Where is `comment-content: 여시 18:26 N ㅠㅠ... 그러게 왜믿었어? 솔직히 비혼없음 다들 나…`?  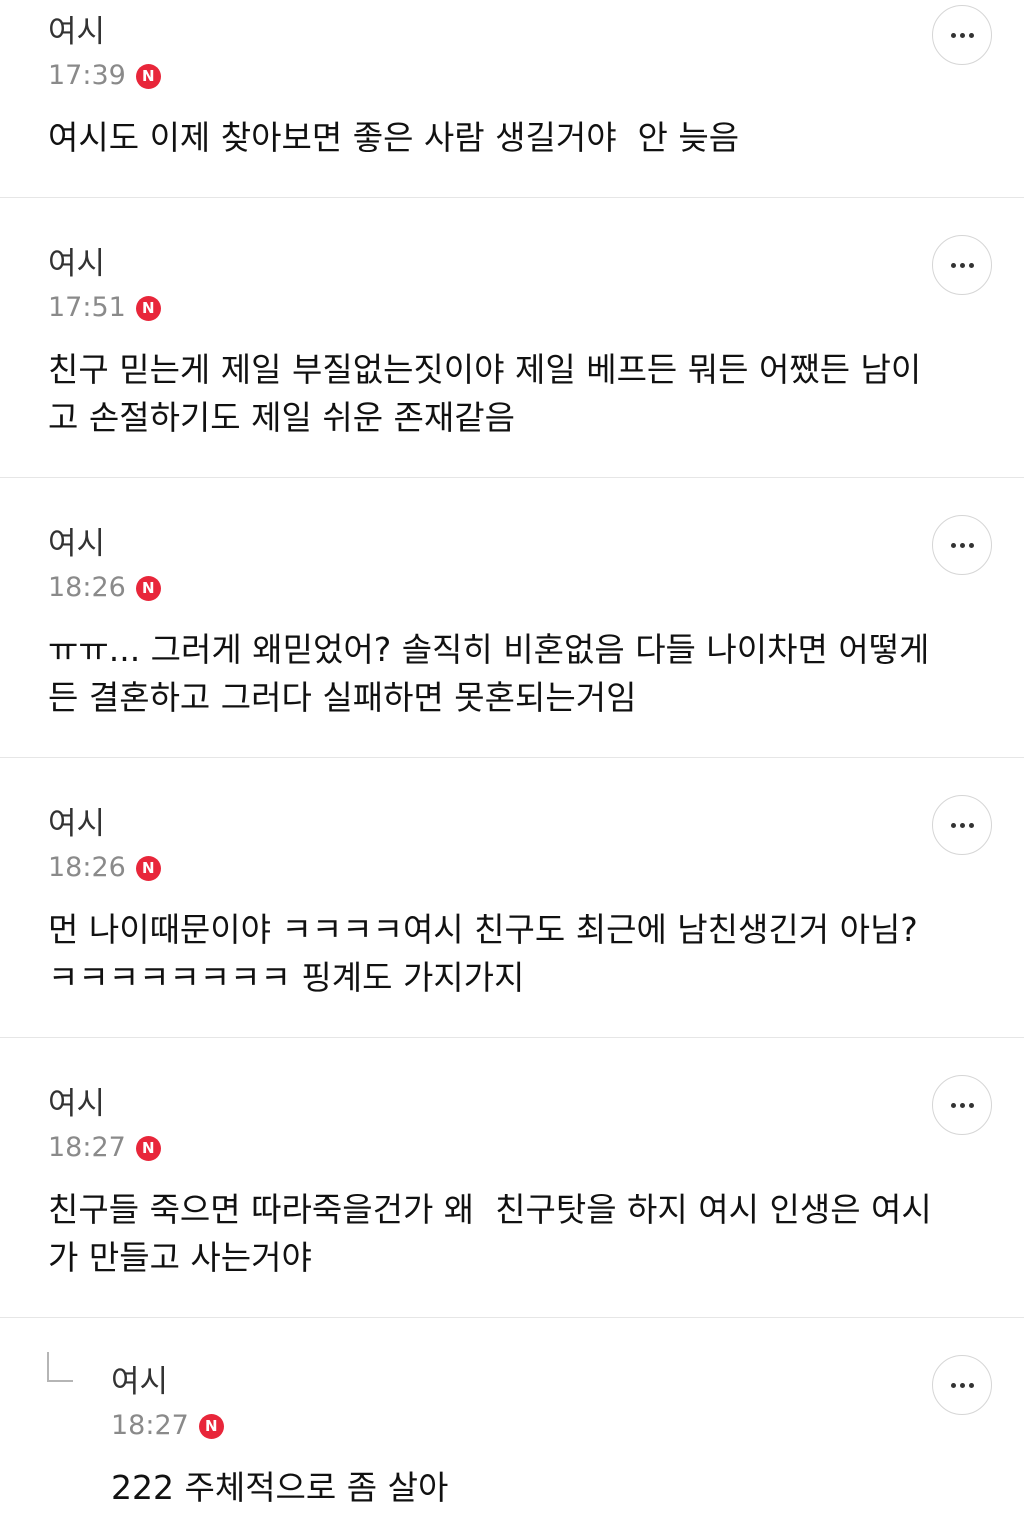
comment-content: 여시 18:26 N ㅠㅠ... 그러게 왜믿었어? 솔직히 비혼없음 다들 나… is located at coordinates (496, 623).